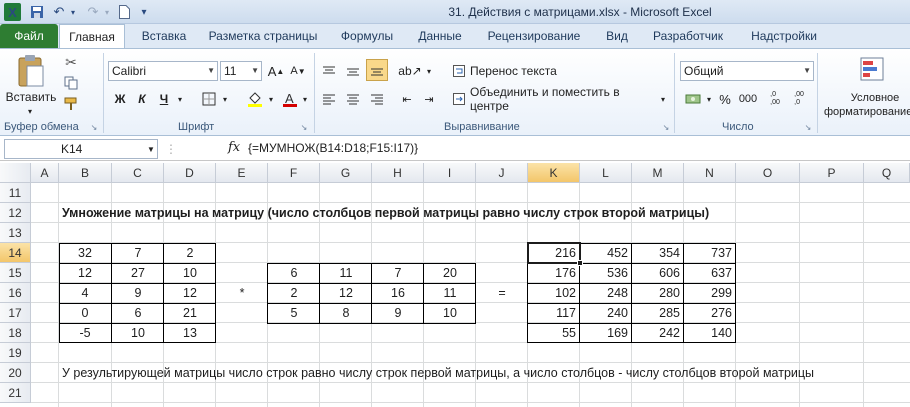 The image size is (910, 407). What do you see at coordinates (85, 313) in the screenshot?
I see `matrix-a-cell: 0` at bounding box center [85, 313].